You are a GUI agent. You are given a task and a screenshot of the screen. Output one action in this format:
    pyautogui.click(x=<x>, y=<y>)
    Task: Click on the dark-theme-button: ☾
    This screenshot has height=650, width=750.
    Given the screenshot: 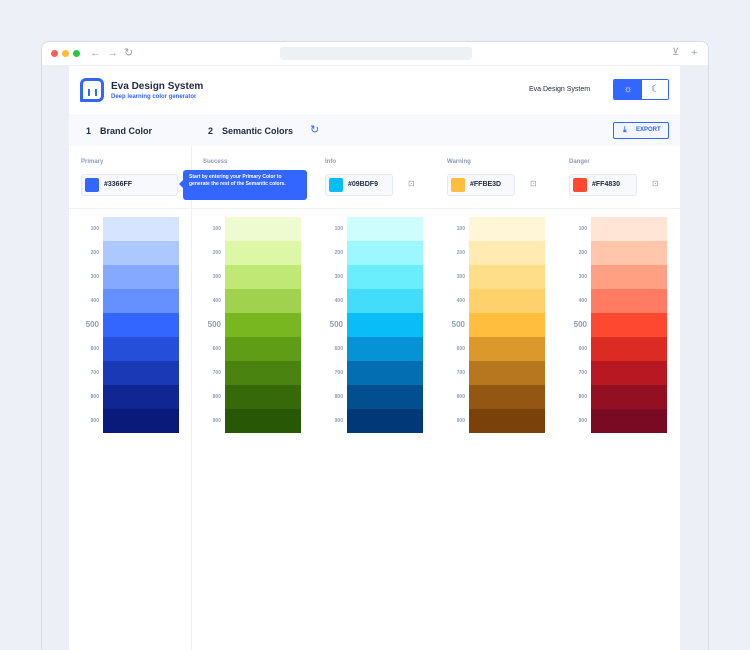 What is the action you would take?
    pyautogui.click(x=655, y=89)
    